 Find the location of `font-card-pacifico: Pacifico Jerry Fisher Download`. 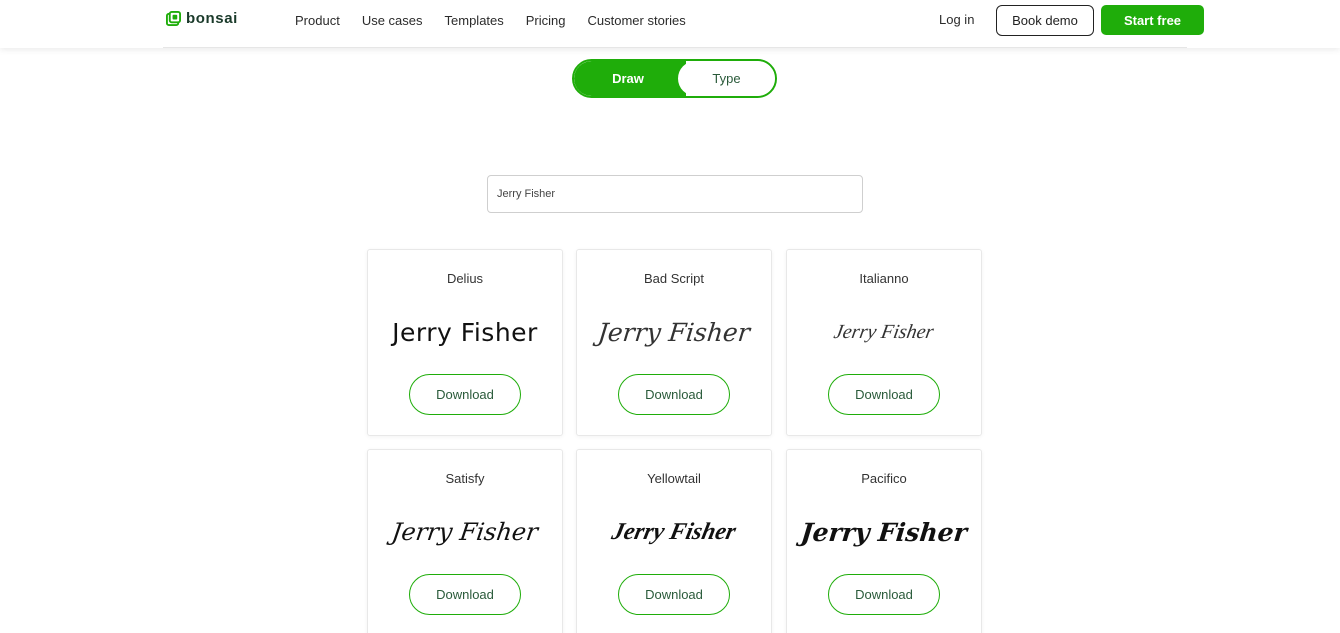

font-card-pacifico: Pacifico Jerry Fisher Download is located at coordinates (884, 541).